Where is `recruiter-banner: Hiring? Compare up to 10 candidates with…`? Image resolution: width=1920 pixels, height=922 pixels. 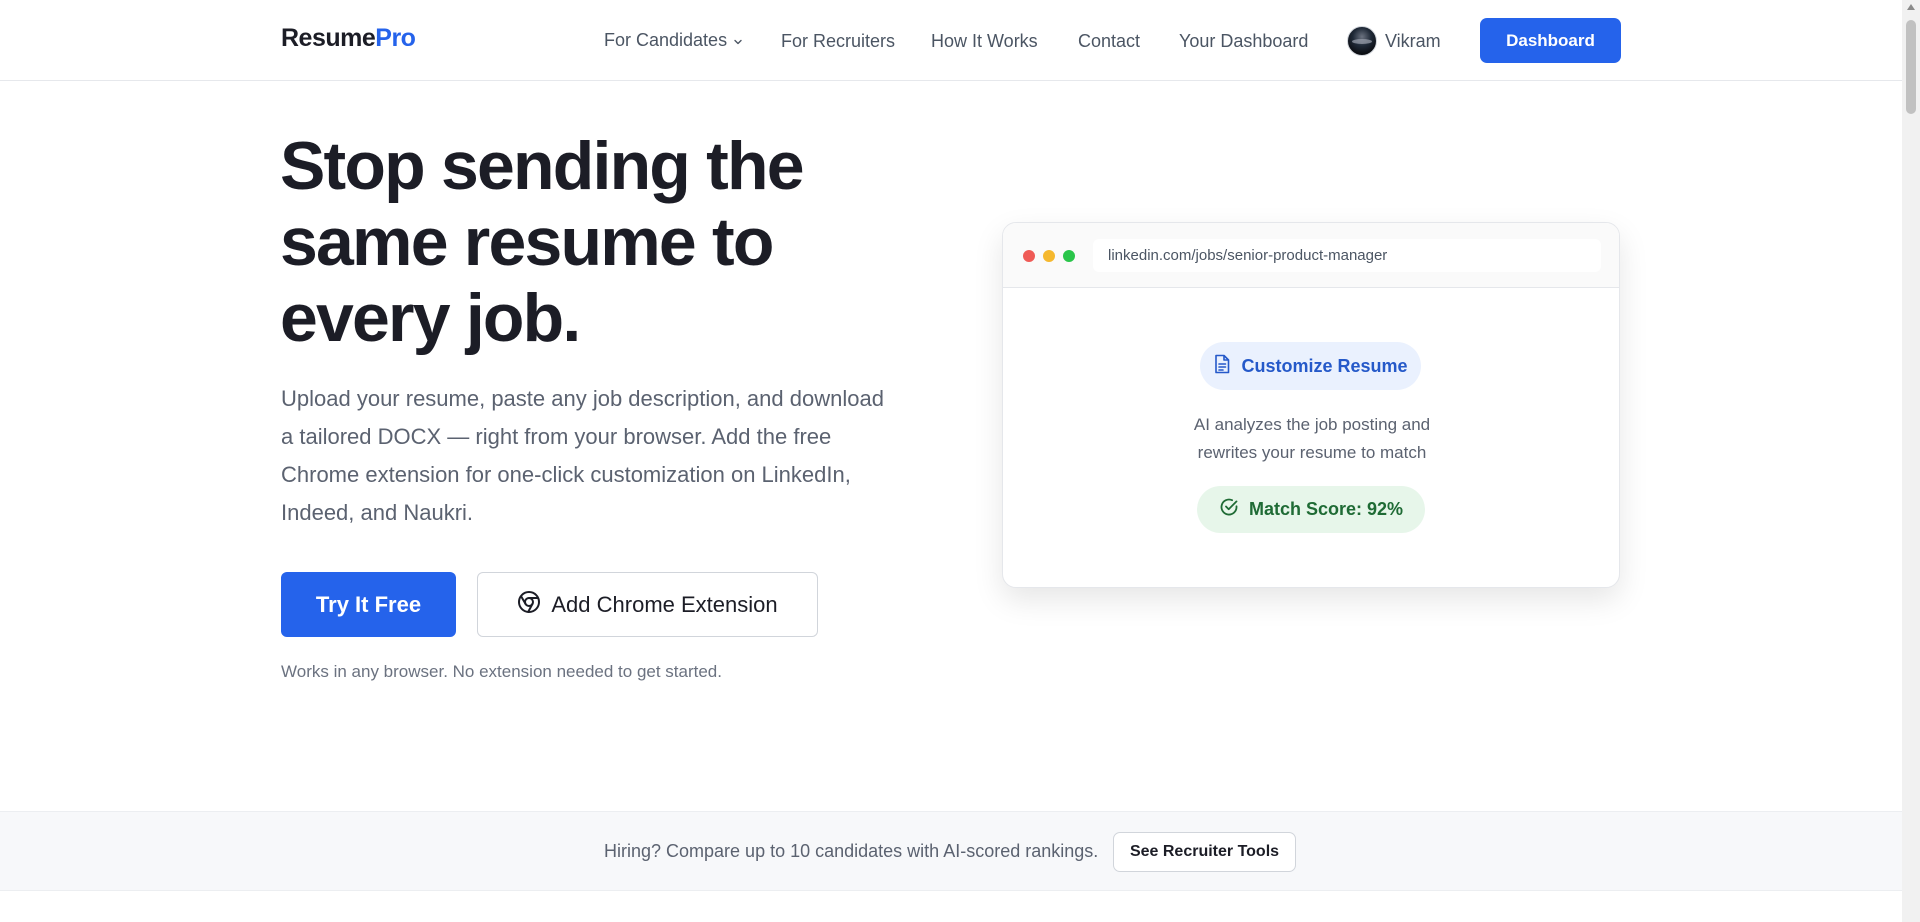 recruiter-banner: Hiring? Compare up to 10 candidates with… is located at coordinates (951, 851).